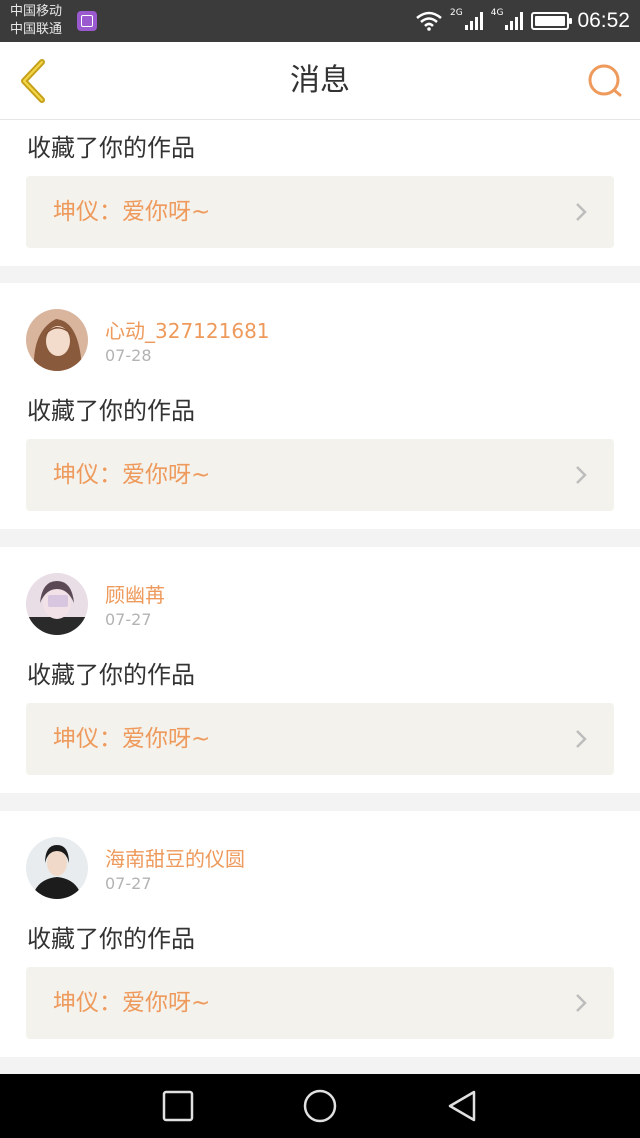 This screenshot has height=1138, width=640. Describe the element at coordinates (320, 21) in the screenshot. I see `status-bar: 中国移动 中国联通 2G 4G 06:52` at that location.